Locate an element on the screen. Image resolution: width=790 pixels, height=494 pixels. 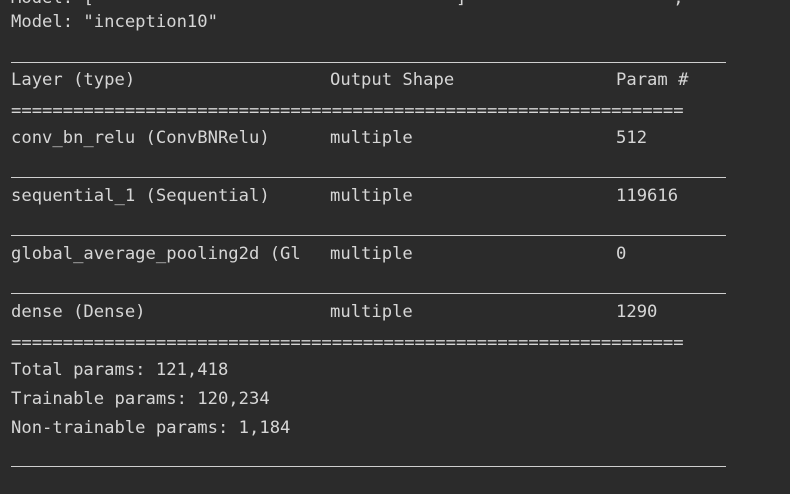
row-1-layer: conv_bn_relu (ConvBNRelu) is located at coordinates (140, 138).